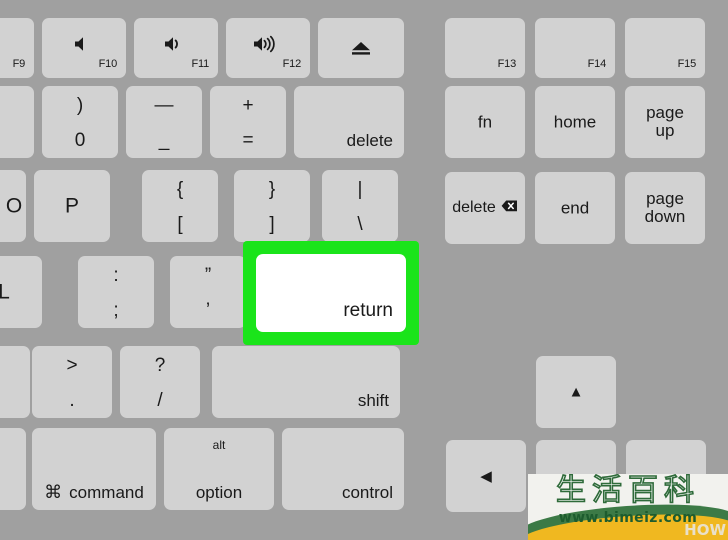 This screenshot has height=540, width=728. What do you see at coordinates (248, 122) in the screenshot?
I see `key-equal: + =` at bounding box center [248, 122].